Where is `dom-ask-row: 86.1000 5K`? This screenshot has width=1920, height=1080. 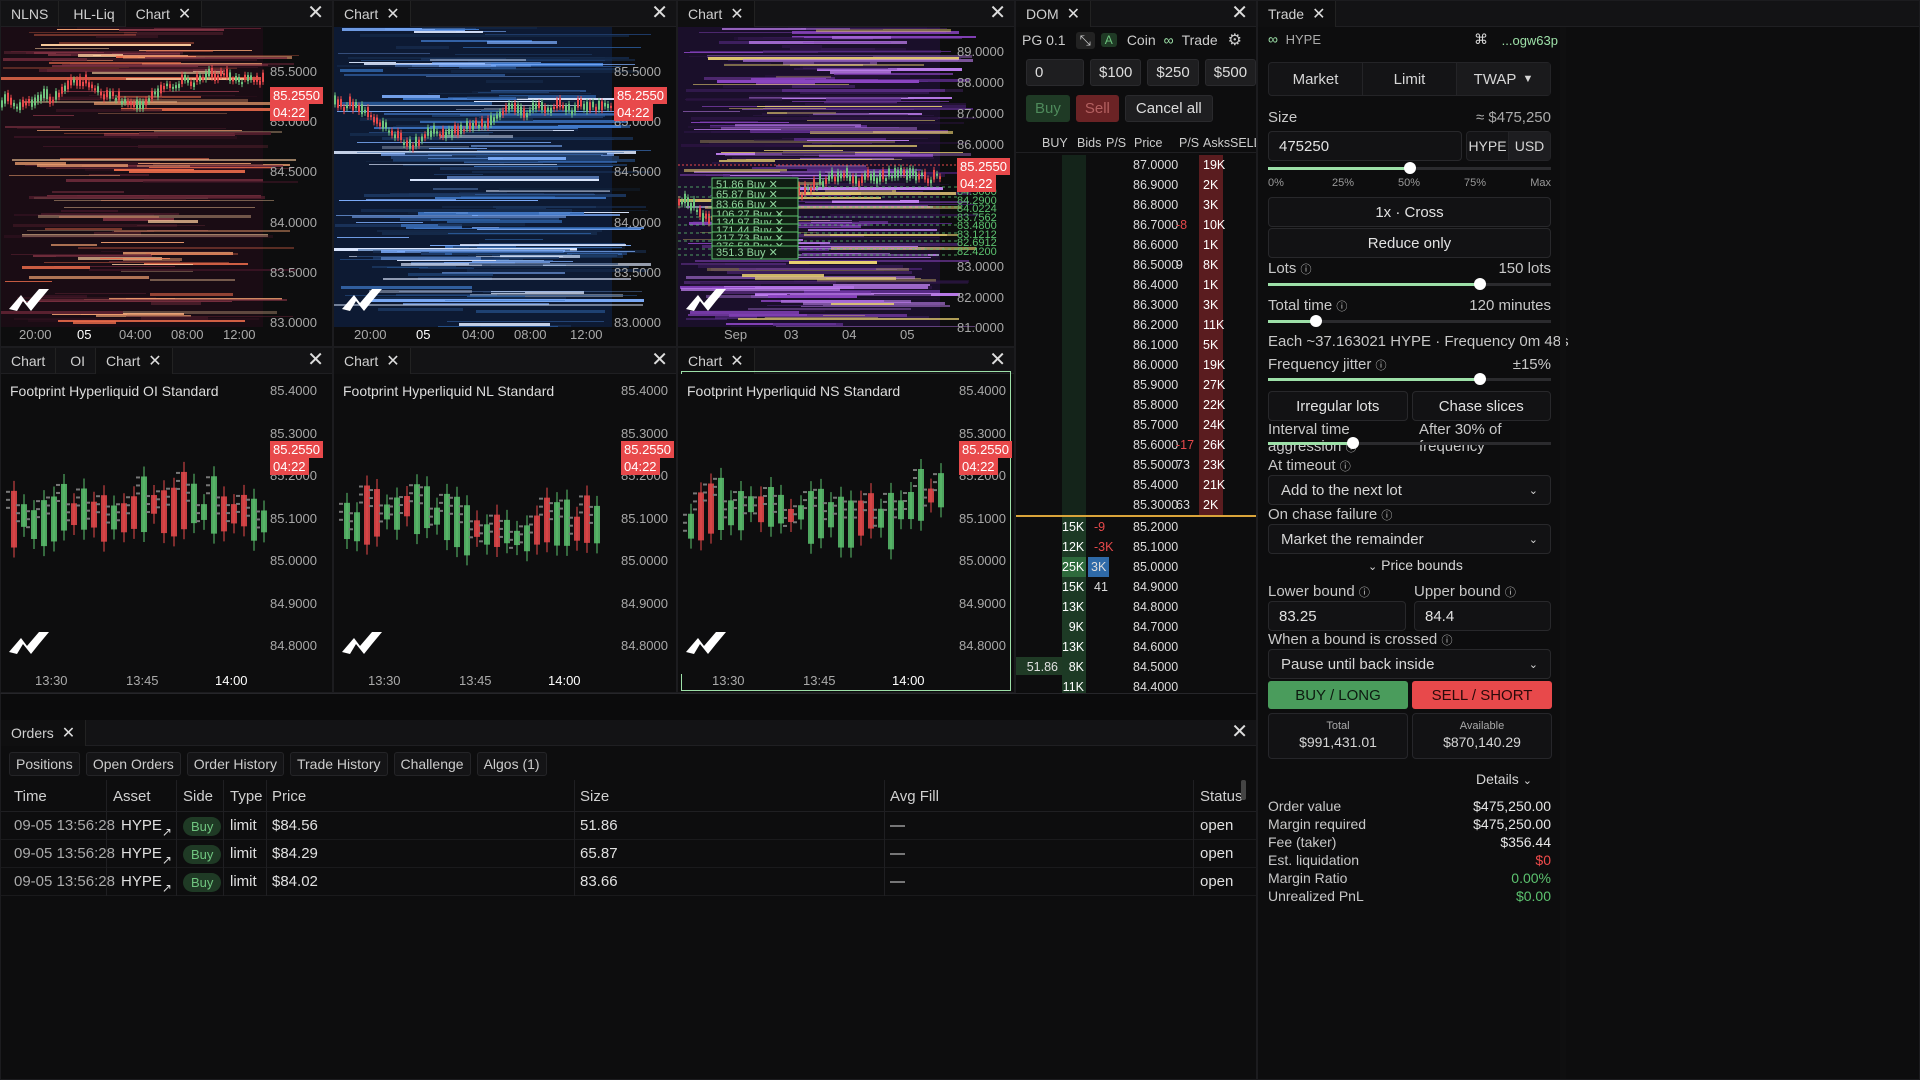 dom-ask-row: 86.1000 5K is located at coordinates (1136, 345).